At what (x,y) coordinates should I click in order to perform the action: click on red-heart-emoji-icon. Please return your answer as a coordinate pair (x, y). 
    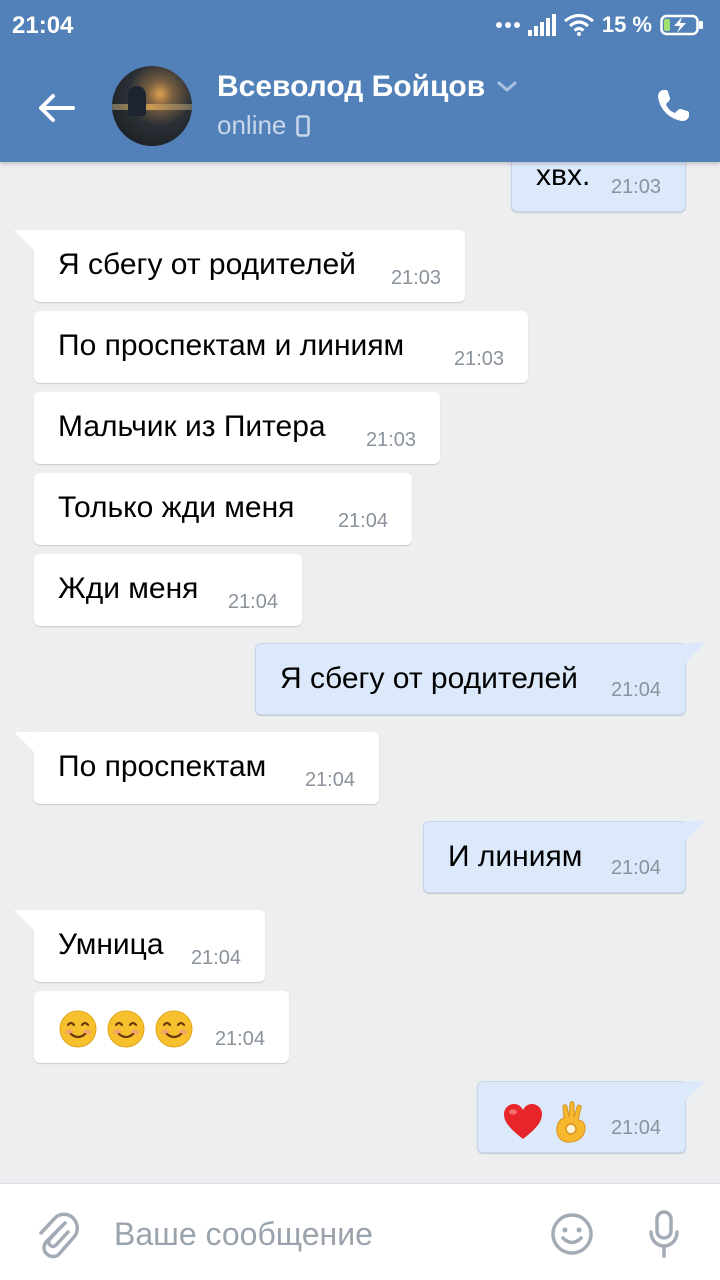
    Looking at the image, I should click on (523, 1121).